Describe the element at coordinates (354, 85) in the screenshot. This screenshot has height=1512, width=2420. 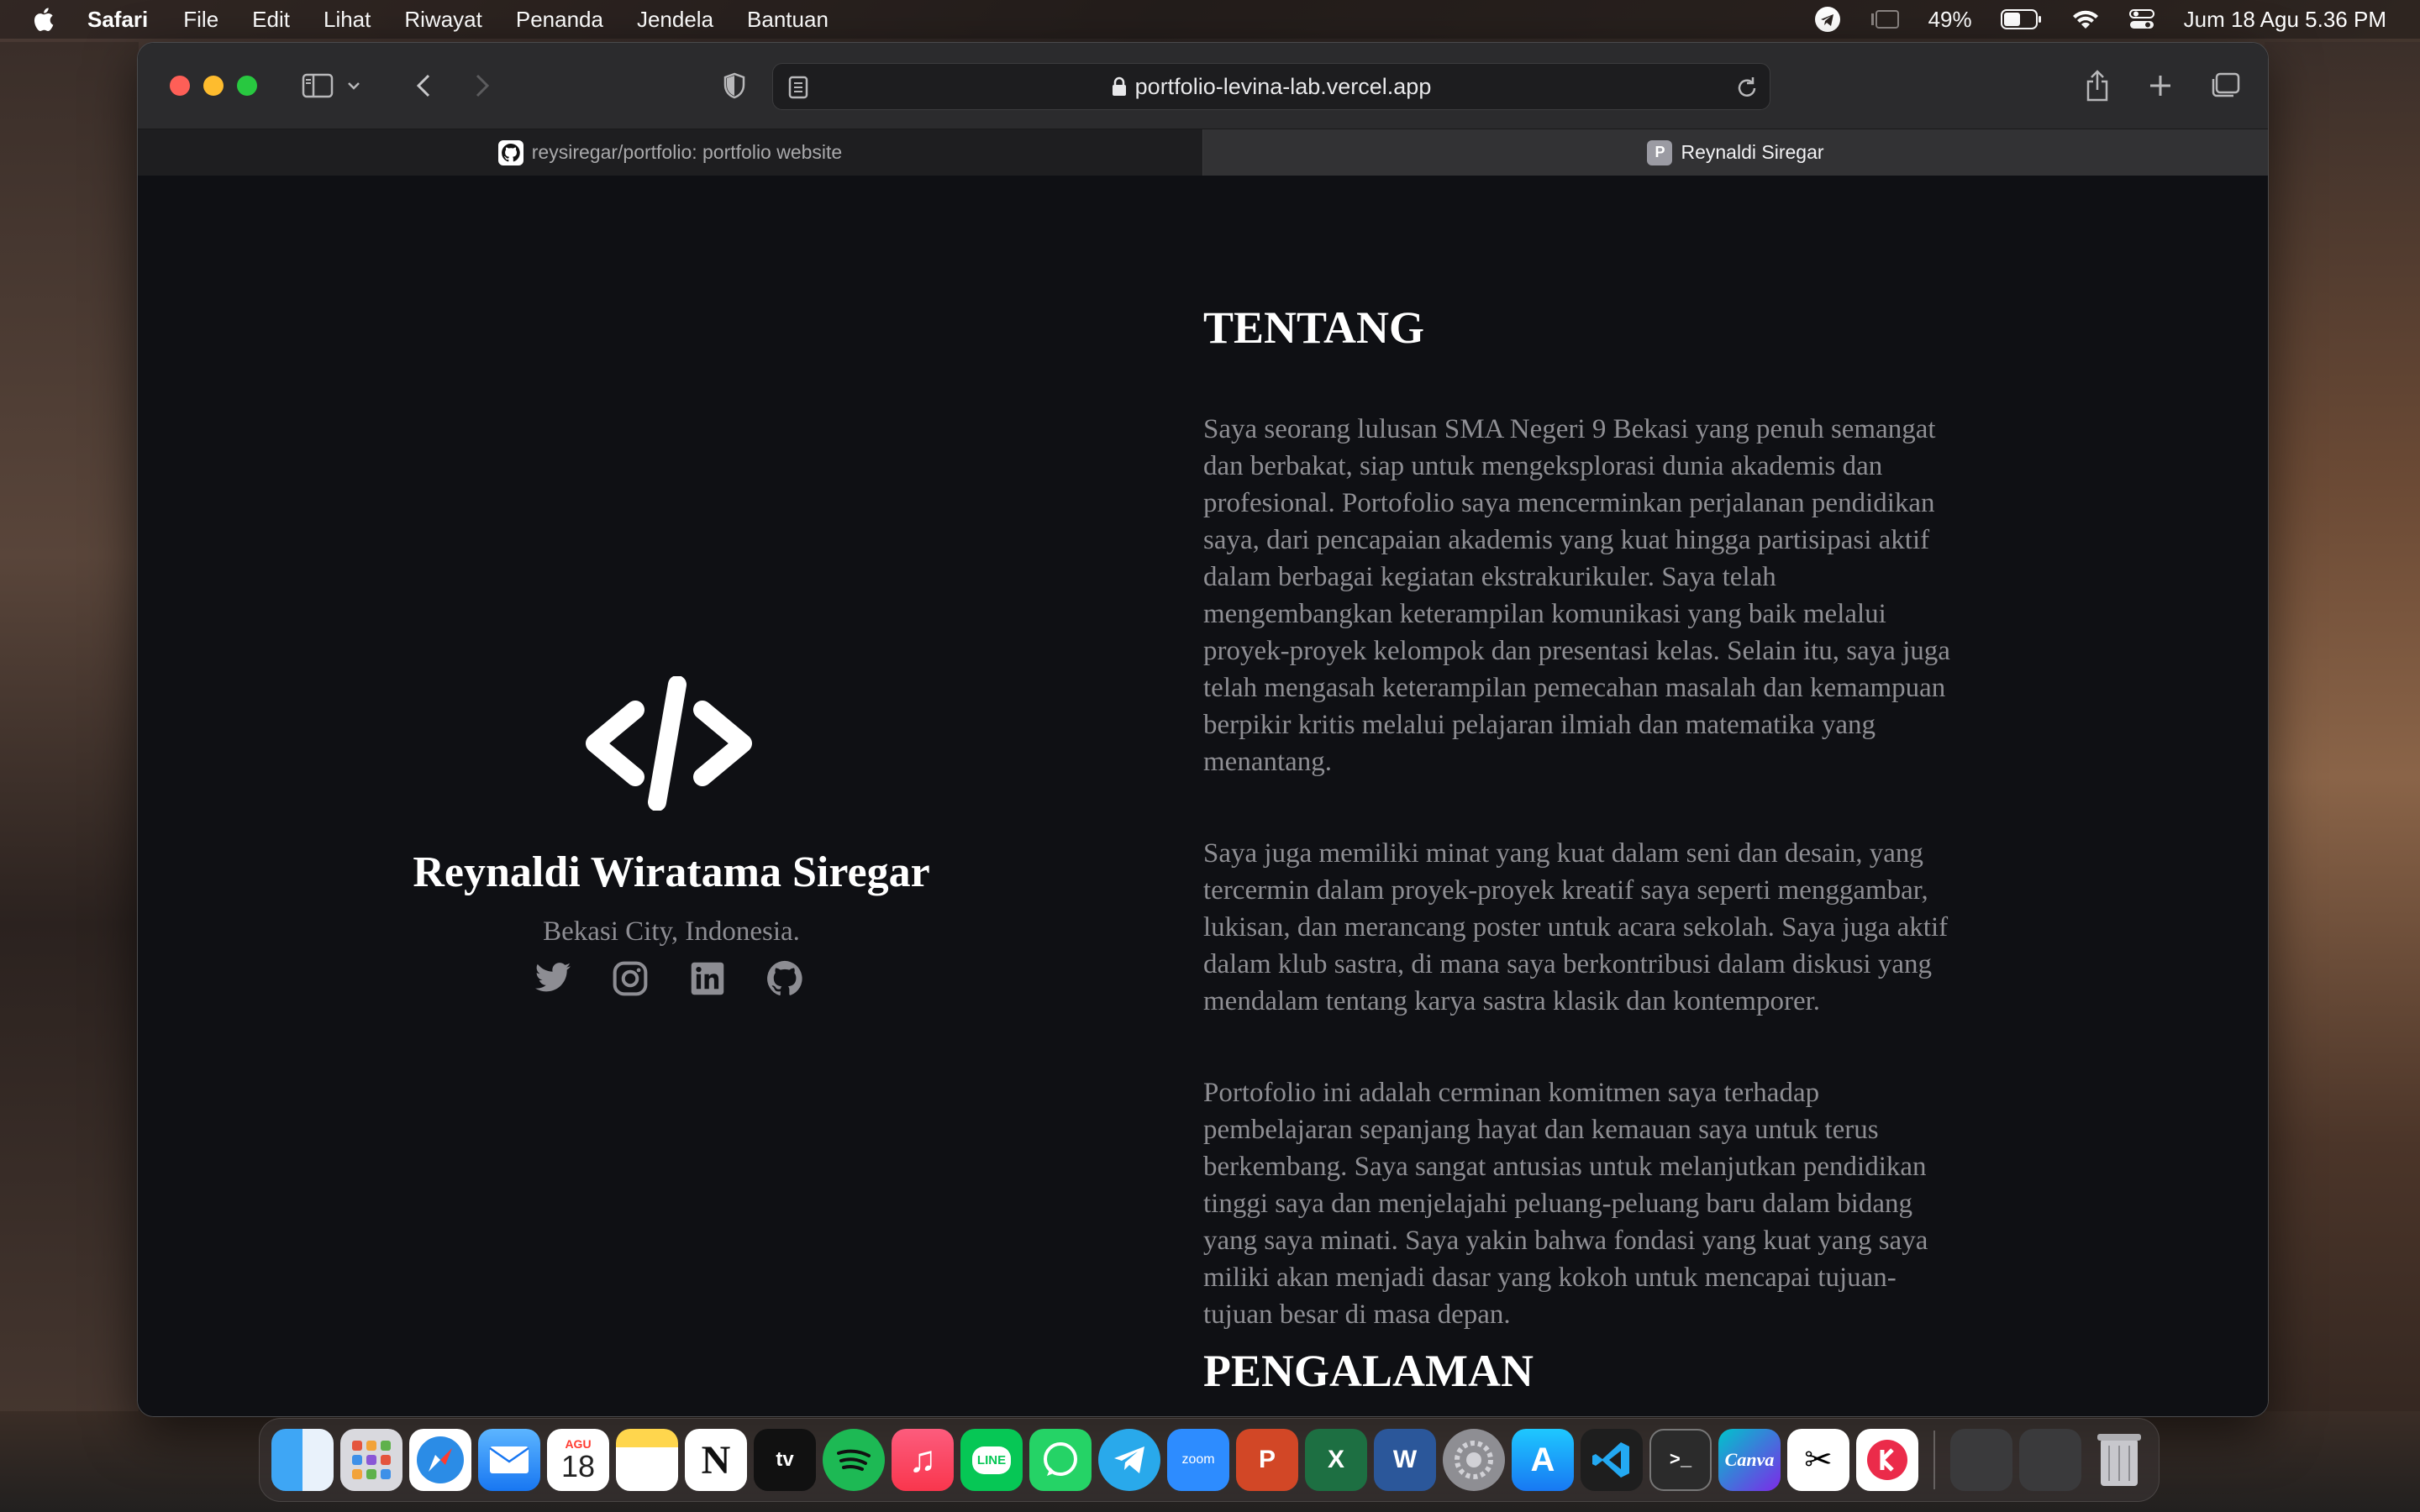
I see `chevron-down-icon` at that location.